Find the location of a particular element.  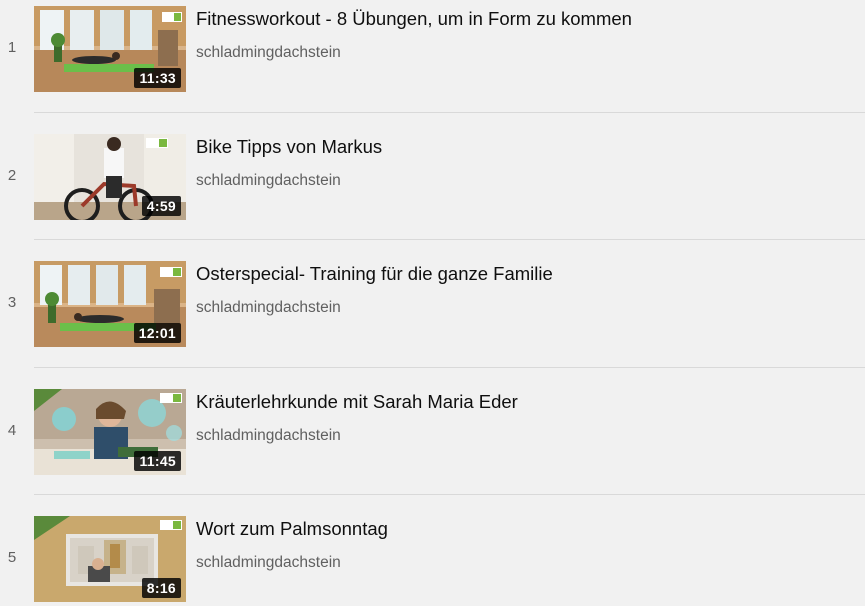

video-title: Kräuterlehrkunde mit Sarah Maria Eder is located at coordinates (357, 402).